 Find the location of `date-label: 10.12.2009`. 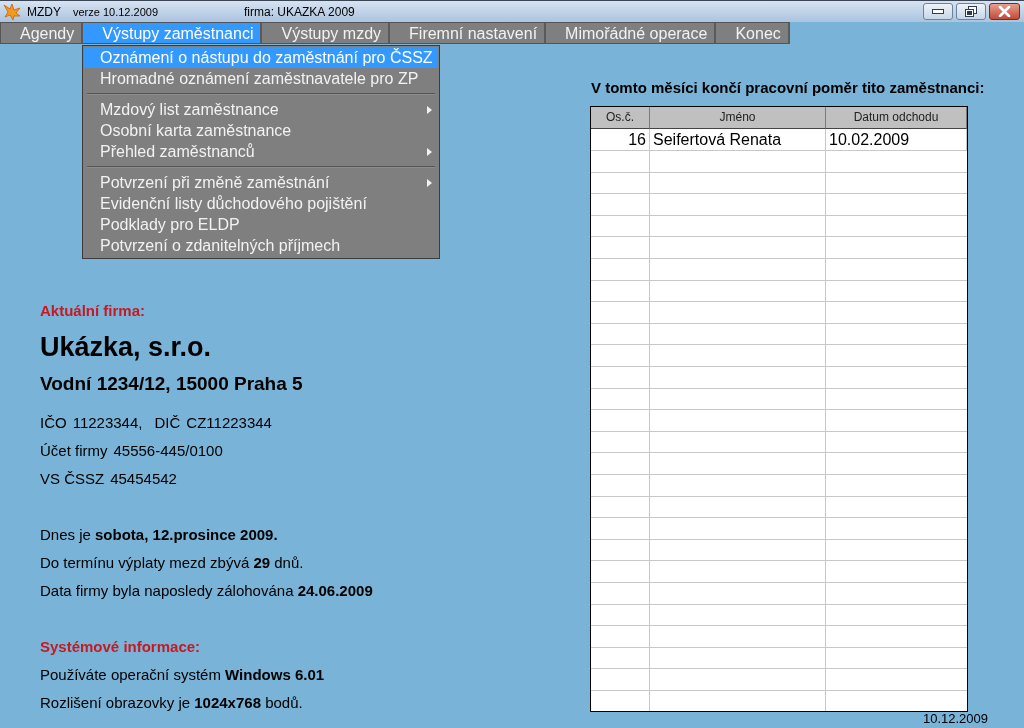

date-label: 10.12.2009 is located at coordinates (954, 719).